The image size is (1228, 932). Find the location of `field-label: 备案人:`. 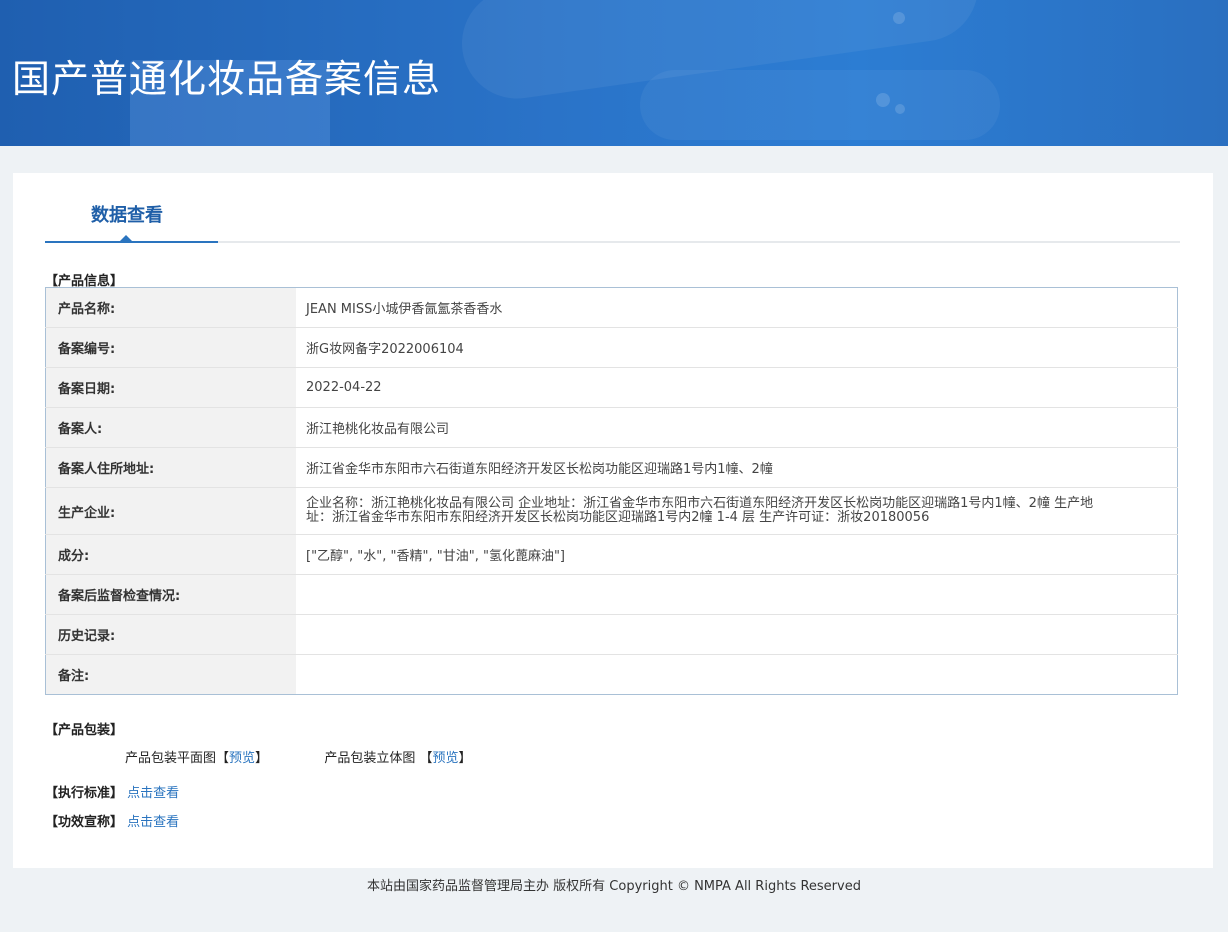

field-label: 备案人: is located at coordinates (170, 427).